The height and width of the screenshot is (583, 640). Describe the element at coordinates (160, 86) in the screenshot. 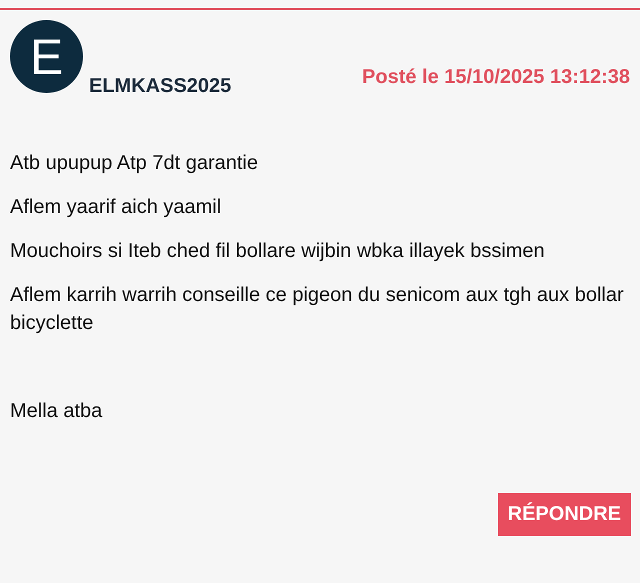

I see `username: ELMKASS2025` at that location.